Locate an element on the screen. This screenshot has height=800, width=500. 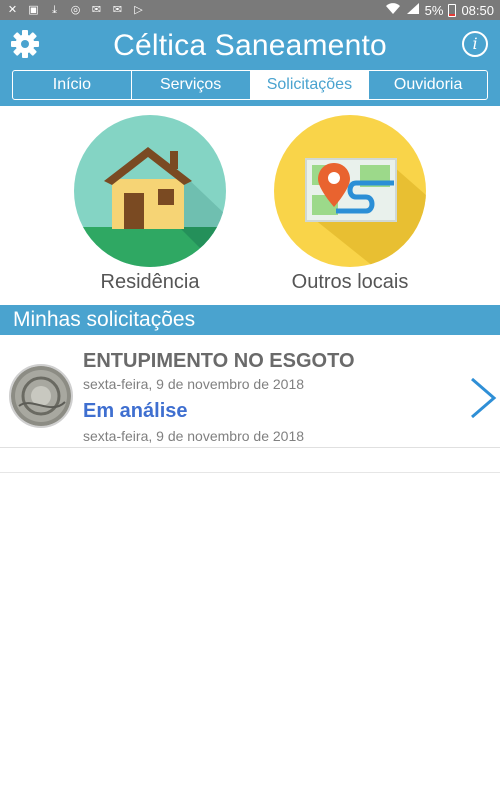
tab-bar: Início Serviços Solicitações Ouvidoria is located at coordinates (250, 85).